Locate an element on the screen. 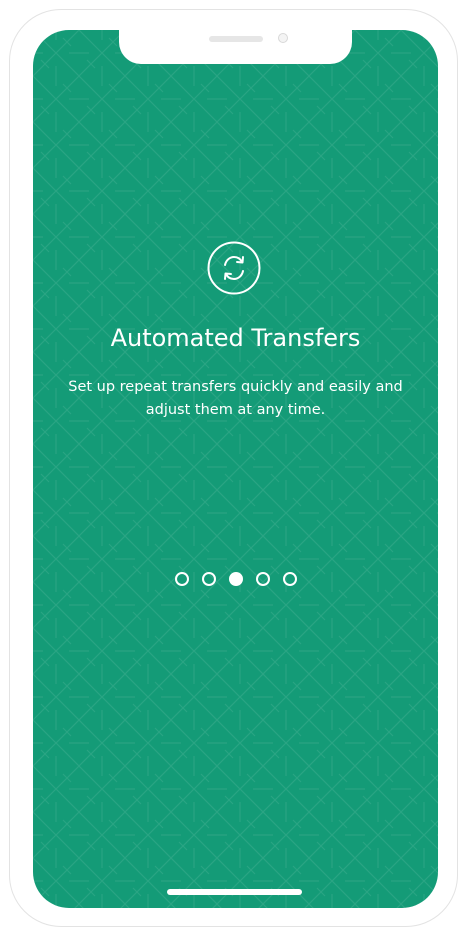 The image size is (469, 936). speaker-grille is located at coordinates (236, 39).